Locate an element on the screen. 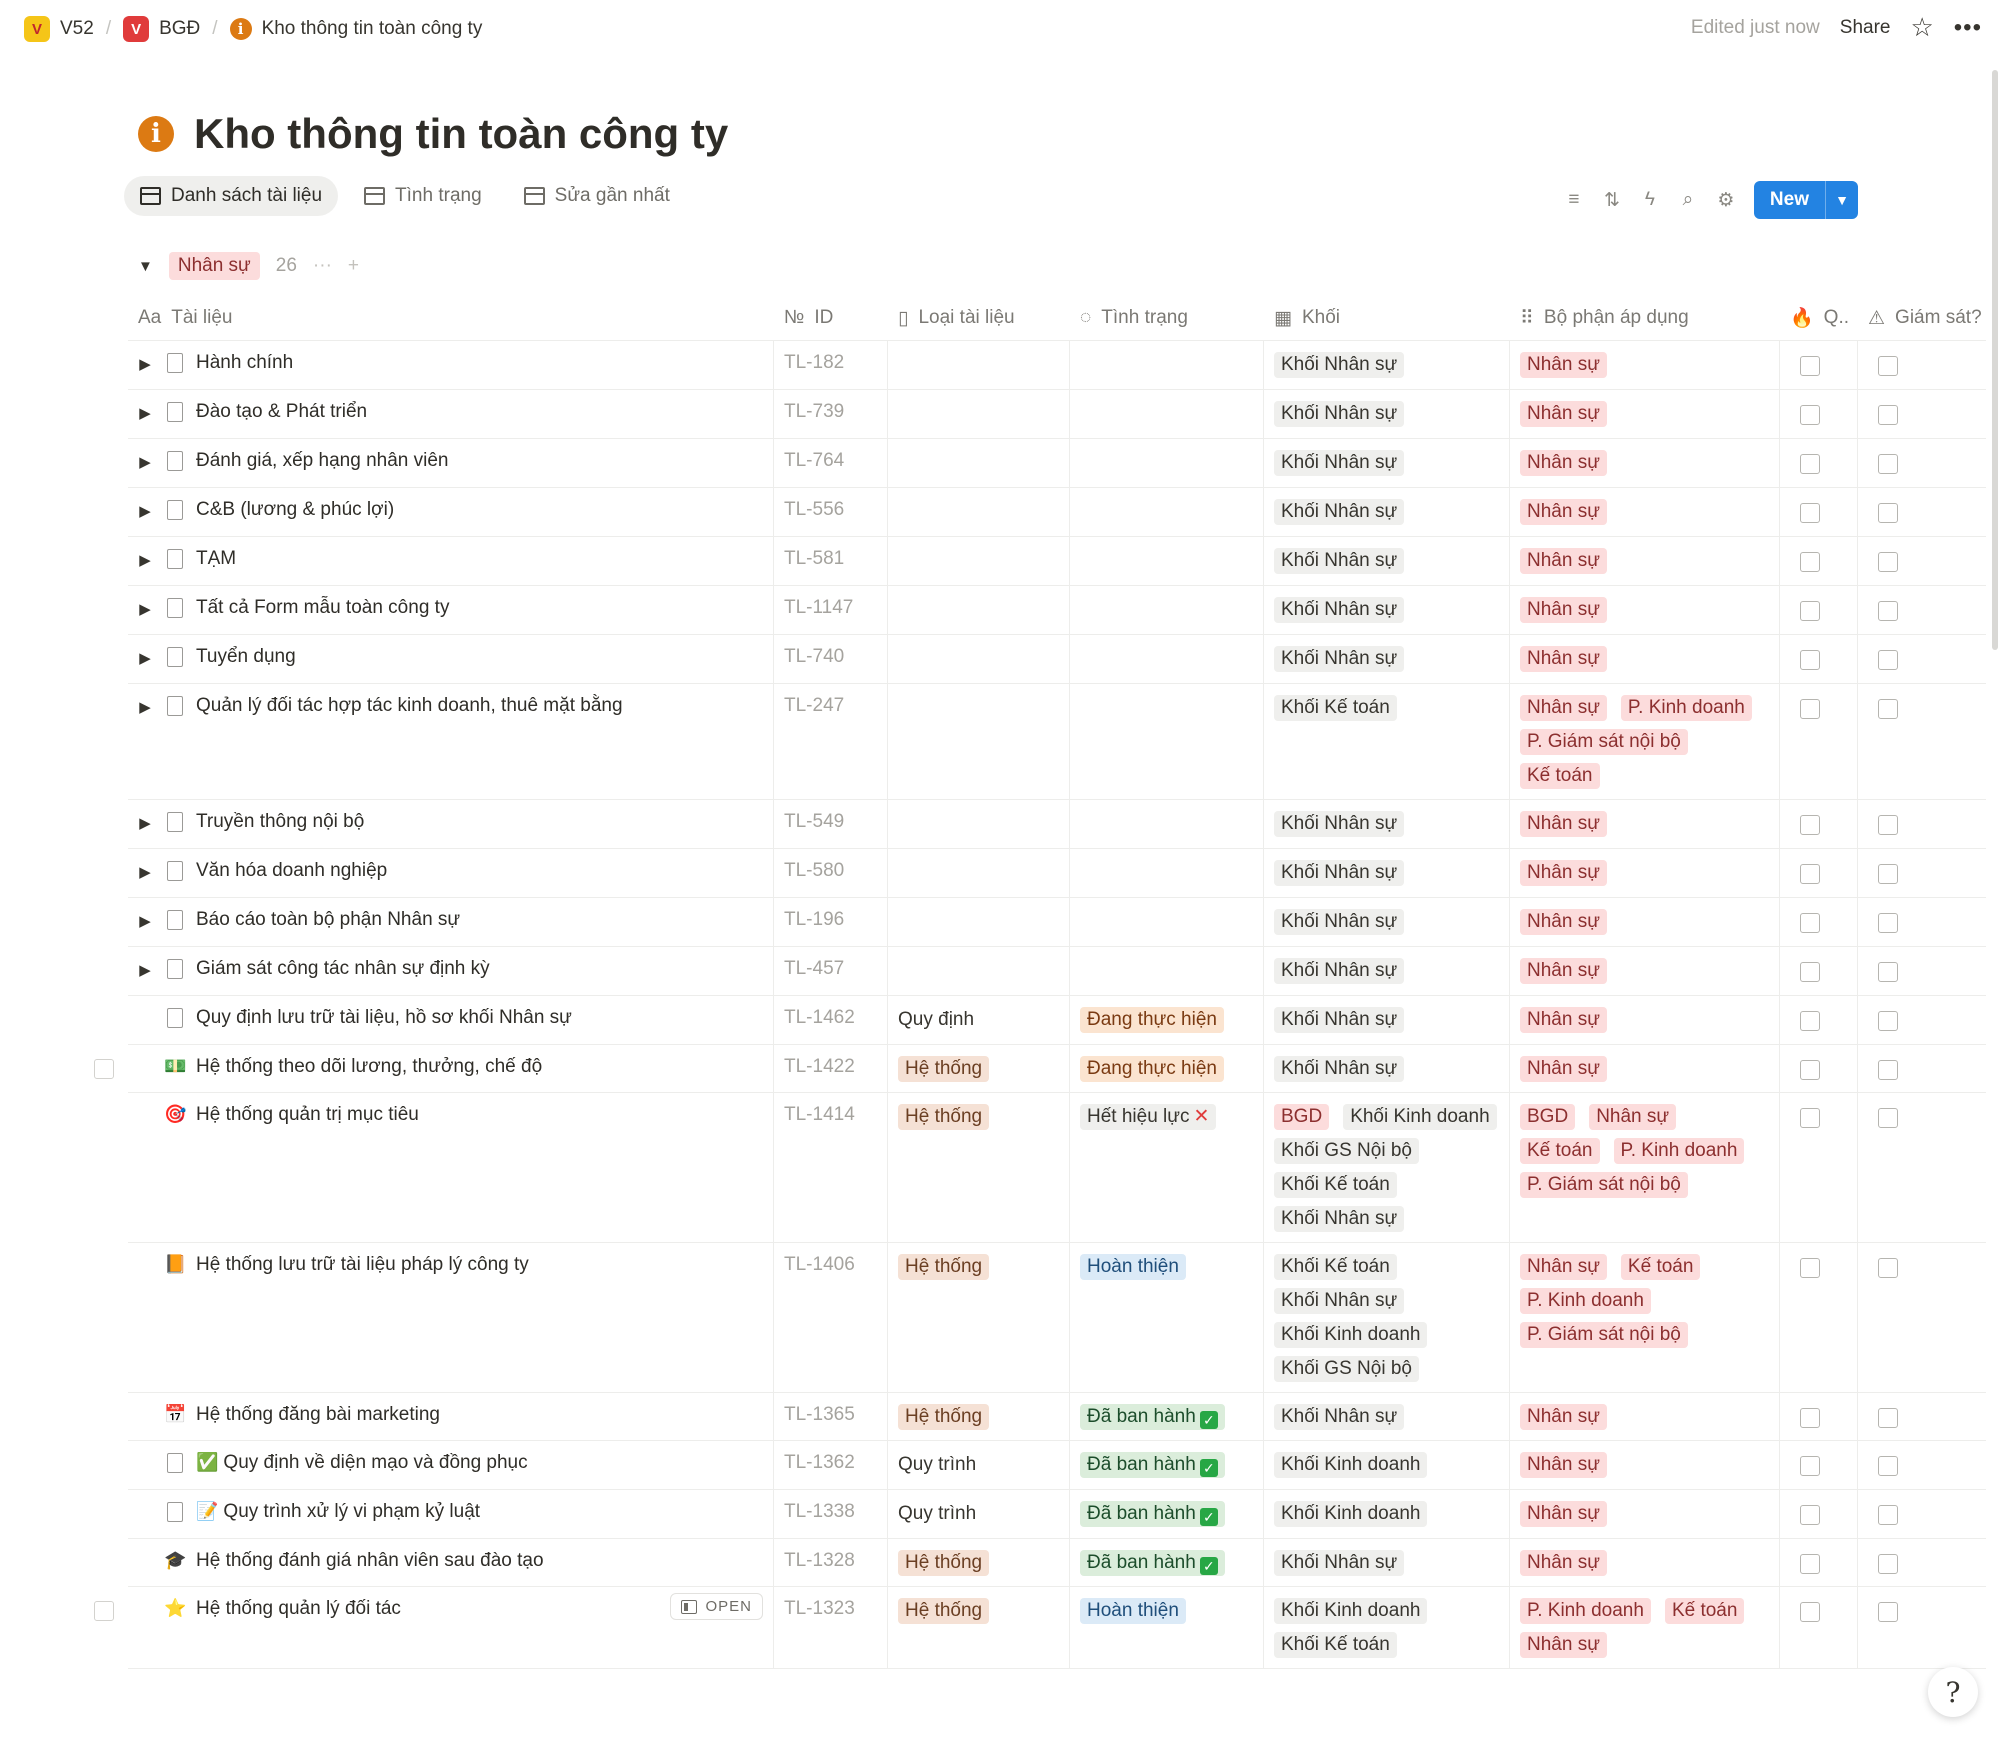 This screenshot has height=1737, width=2000. row-select-checkbox is located at coordinates (104, 1069).